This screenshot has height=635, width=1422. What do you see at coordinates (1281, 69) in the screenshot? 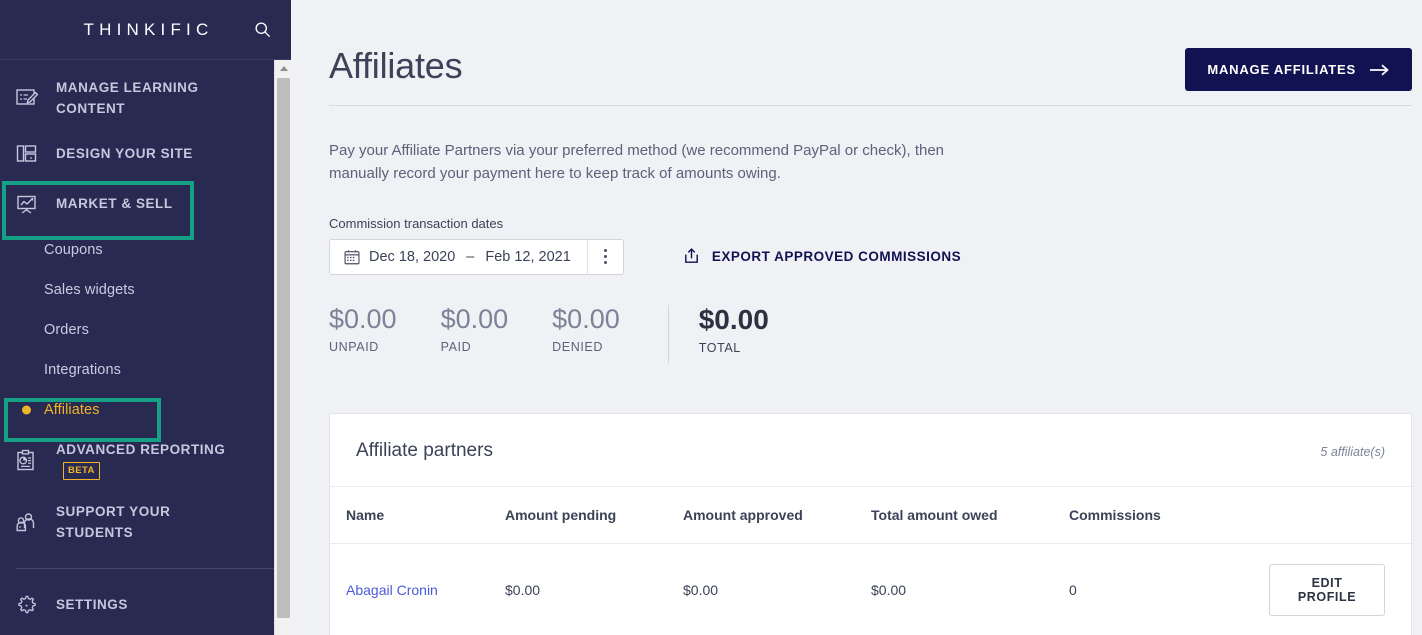
I see `manage-affiliates-label: MANAGE AFFILIATES` at bounding box center [1281, 69].